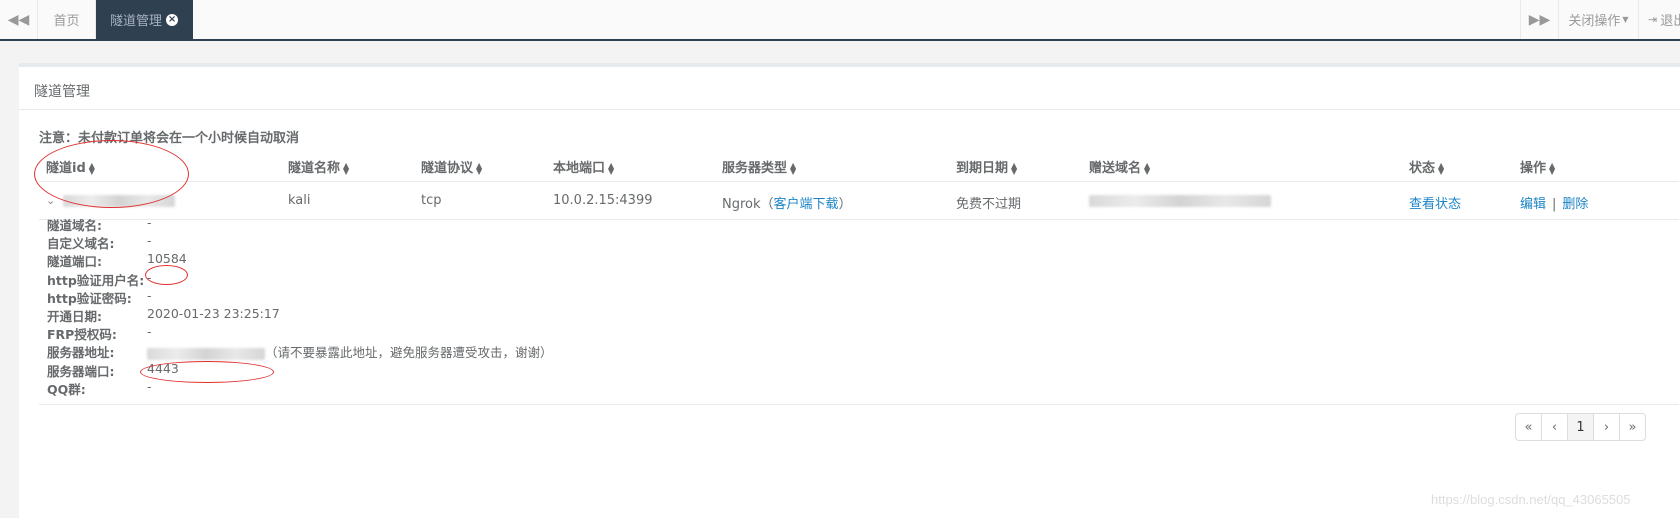  I want to click on detail-row: http验证密码: -, so click(99, 296).